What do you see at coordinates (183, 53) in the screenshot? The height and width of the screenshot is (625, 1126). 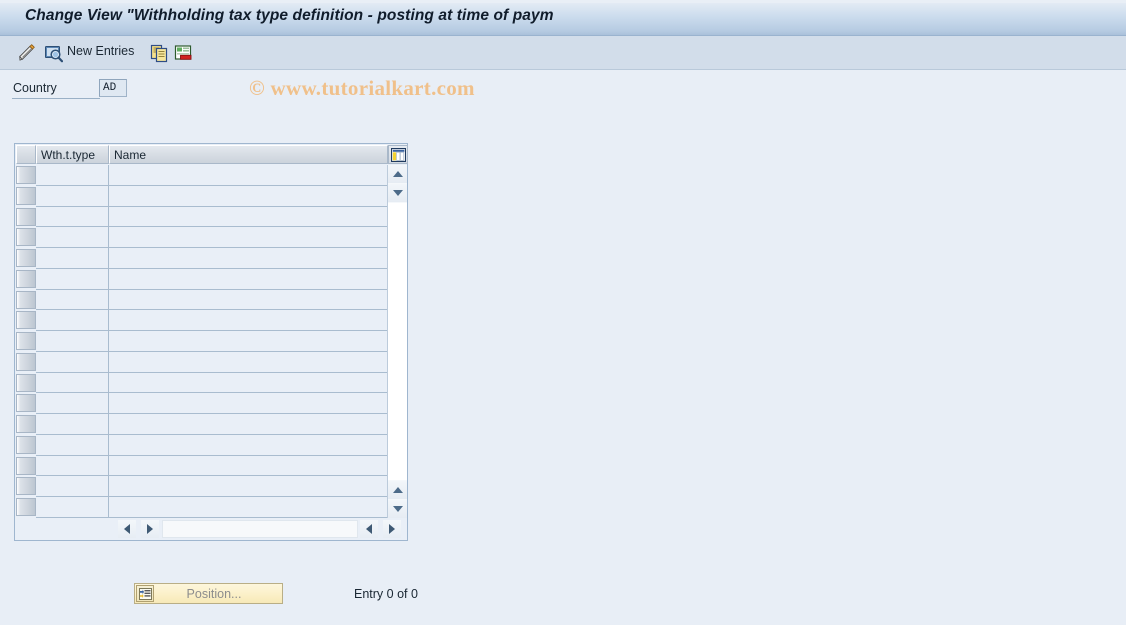 I see `delete-row-button` at bounding box center [183, 53].